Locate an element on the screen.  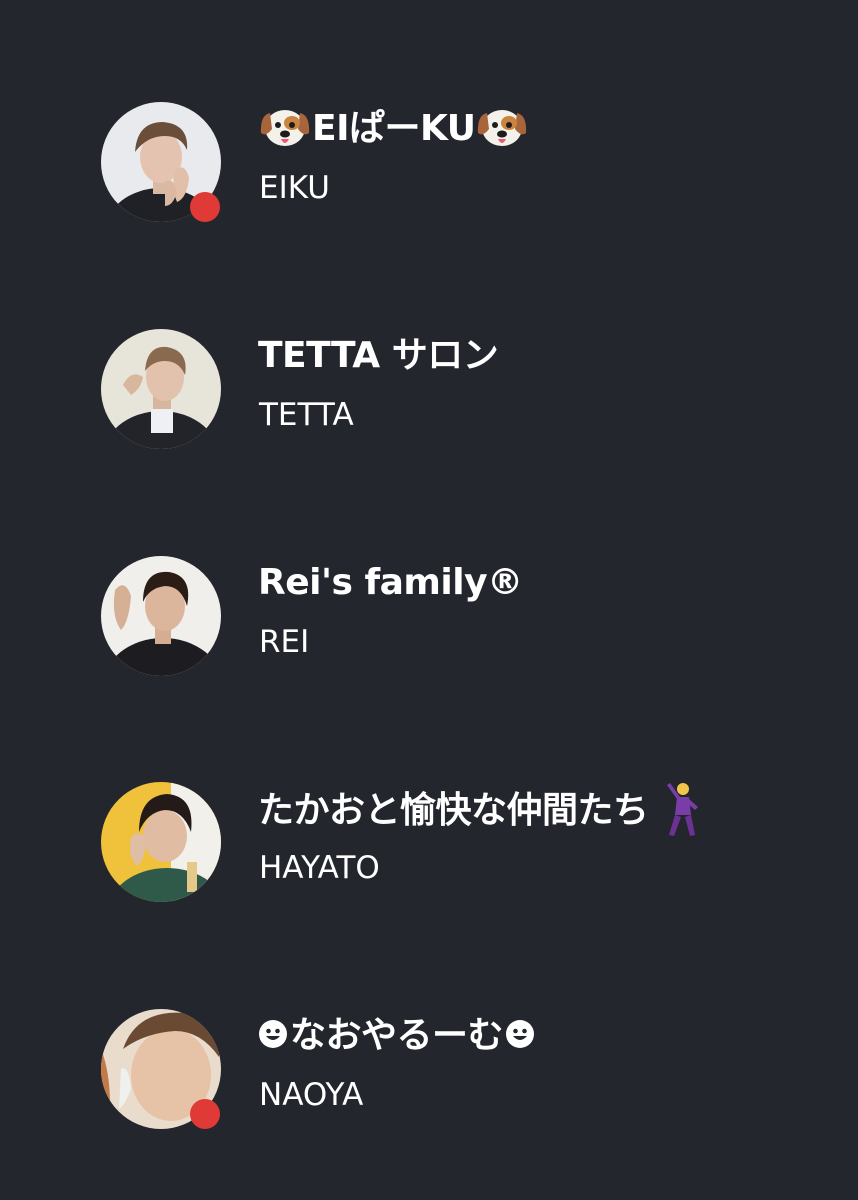
community-title: なおやるーむ is located at coordinates (396, 1036).